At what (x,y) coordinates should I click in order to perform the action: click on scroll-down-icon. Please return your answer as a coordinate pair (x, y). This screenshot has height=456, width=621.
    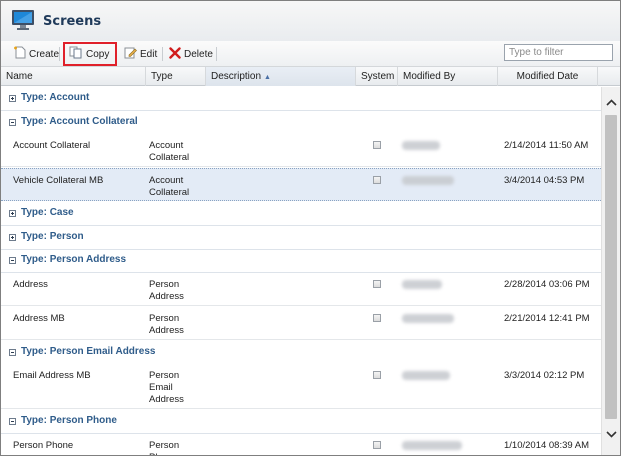
    Looking at the image, I should click on (611, 434).